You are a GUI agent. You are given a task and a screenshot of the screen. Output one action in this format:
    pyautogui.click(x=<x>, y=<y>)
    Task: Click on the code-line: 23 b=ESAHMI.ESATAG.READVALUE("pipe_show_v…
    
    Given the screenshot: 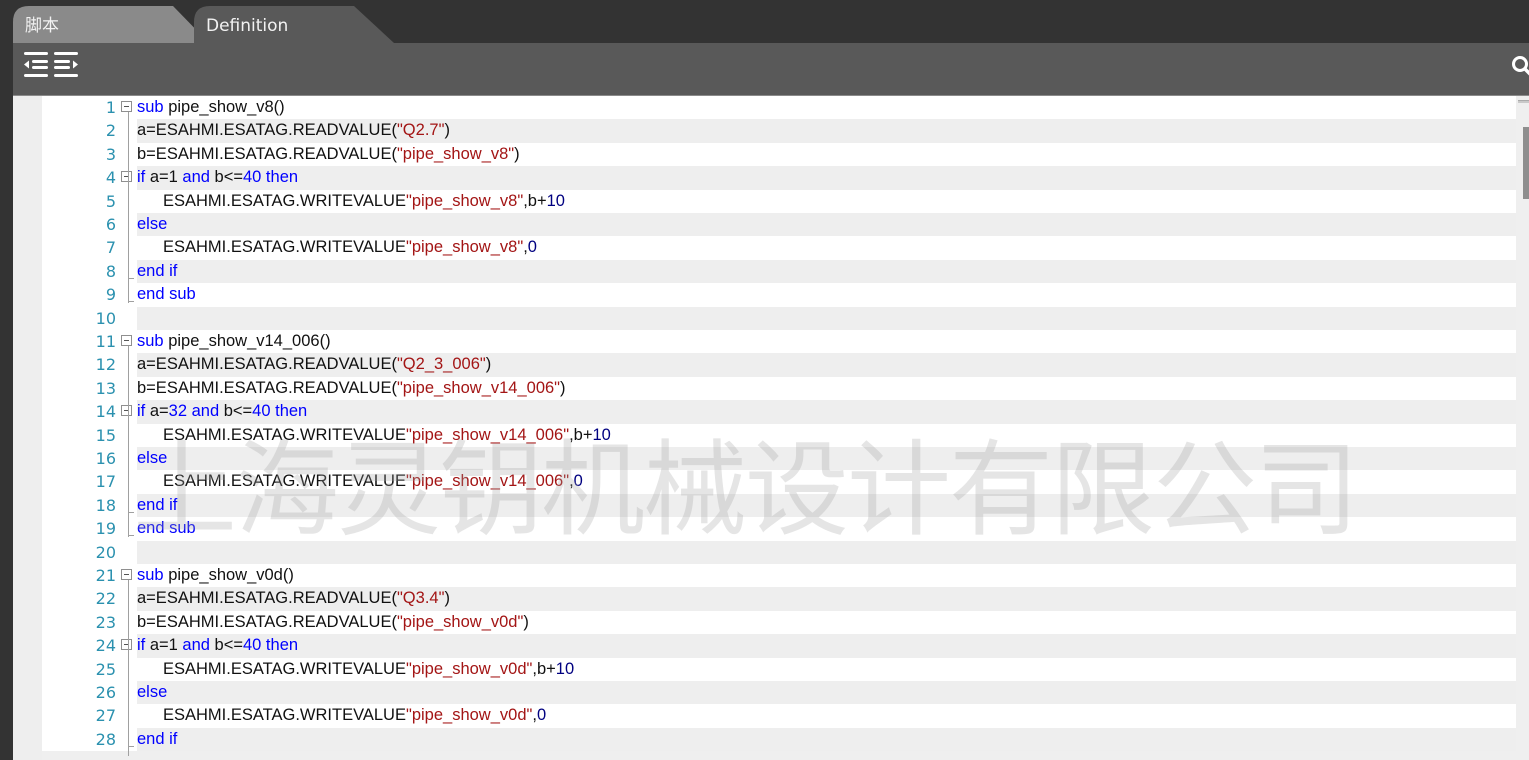 What is the action you would take?
    pyautogui.click(x=779, y=622)
    